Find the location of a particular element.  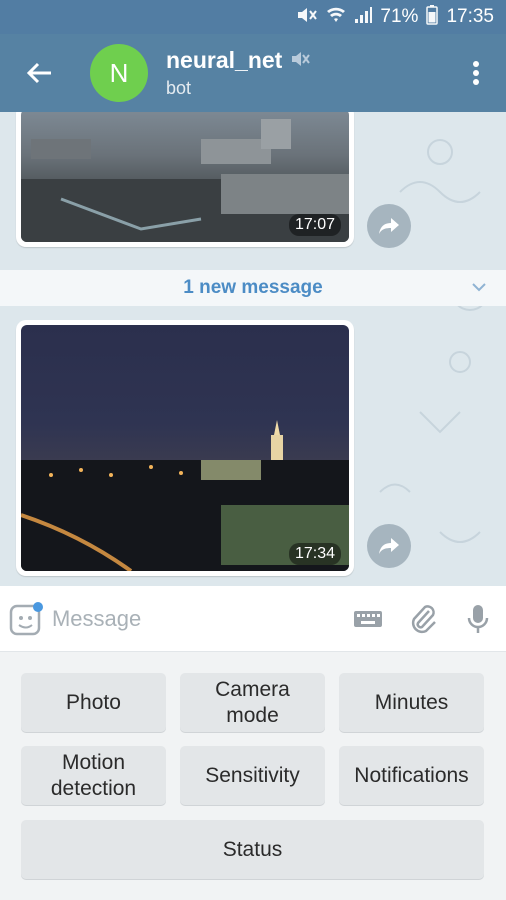

more-vert-icon is located at coordinates (476, 73).